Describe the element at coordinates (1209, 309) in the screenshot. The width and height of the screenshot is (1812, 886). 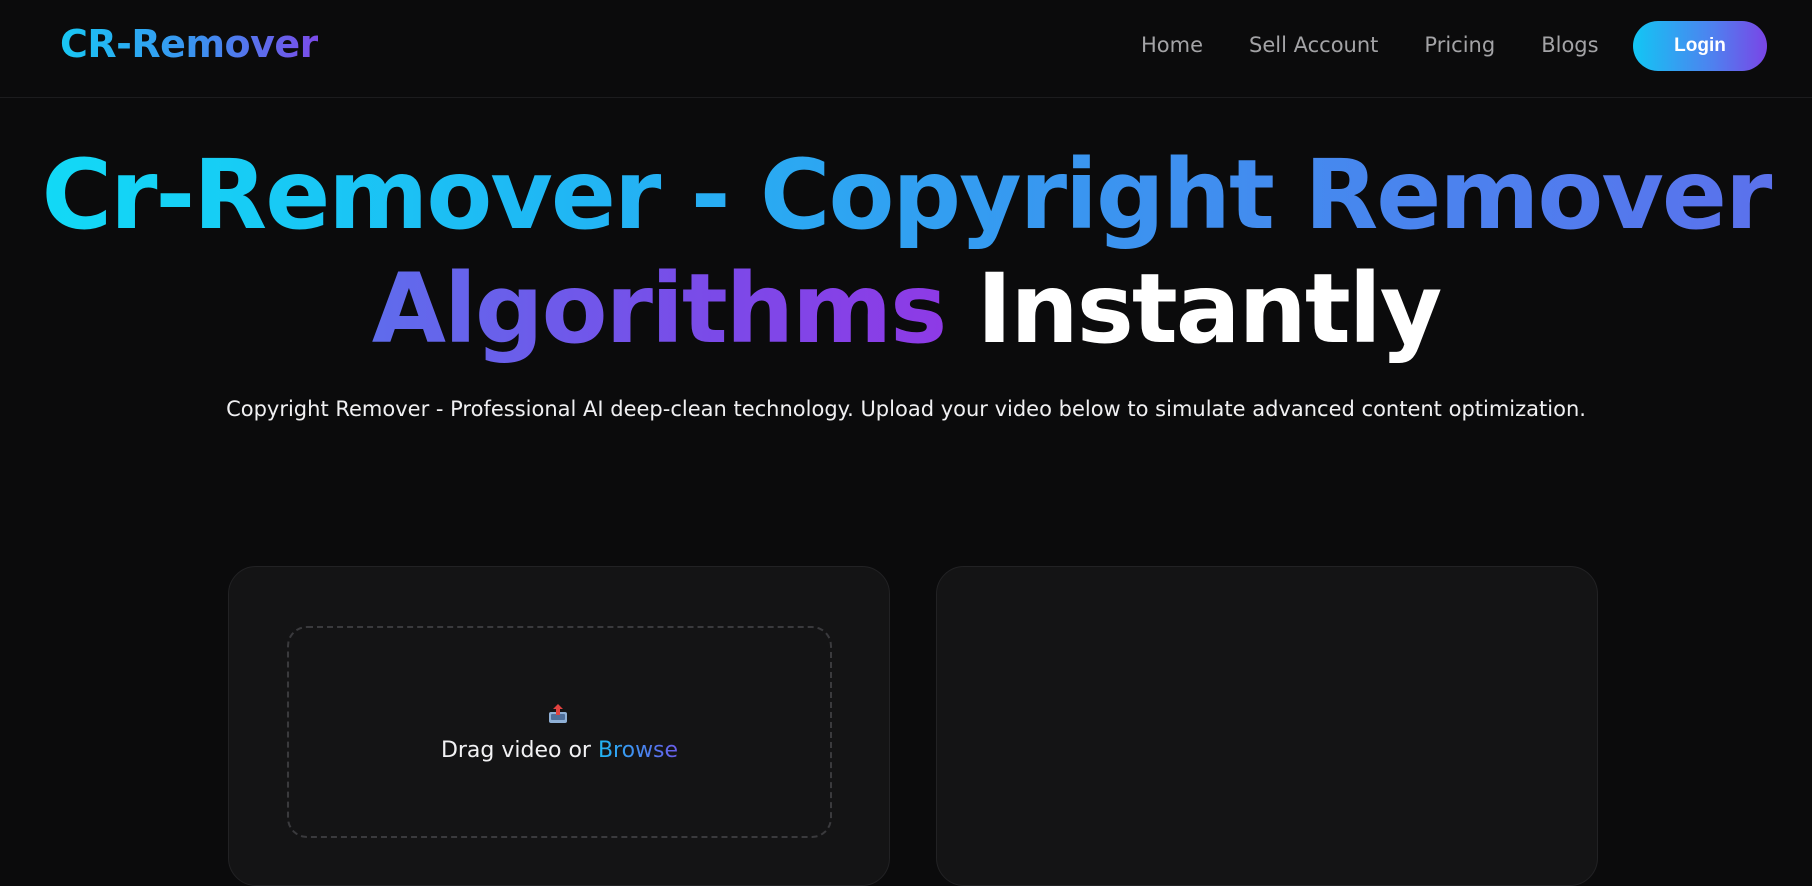
I see `hero-title-plain-word: Instantly` at that location.